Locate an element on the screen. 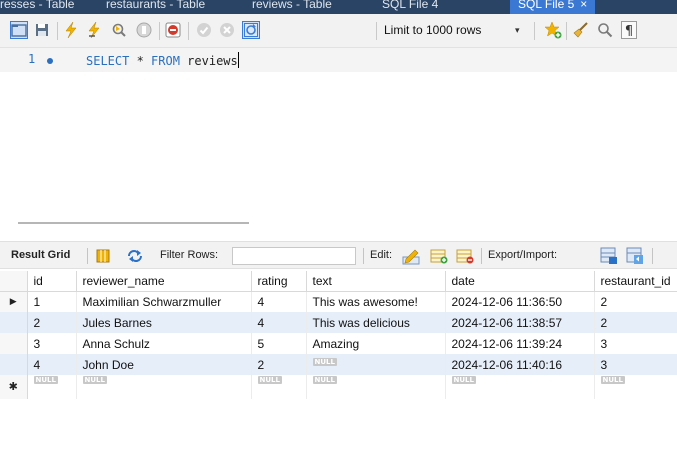 The width and height of the screenshot is (677, 454). cell-text: This was delicious is located at coordinates (376, 322).